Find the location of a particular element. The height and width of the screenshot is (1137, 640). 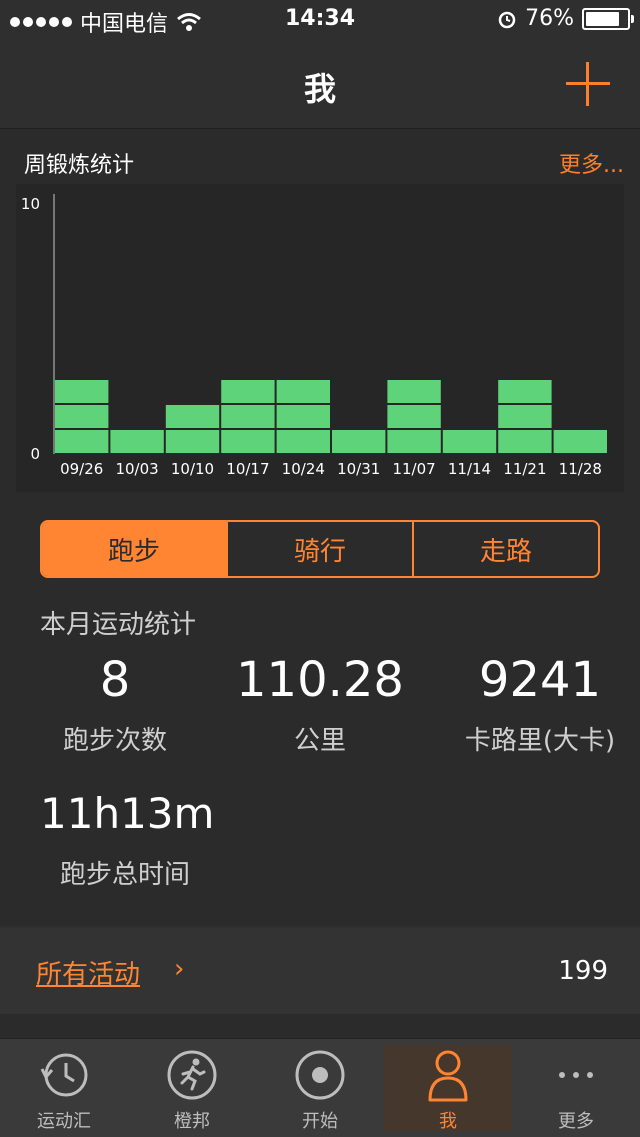

x-tick-label: 10/31 is located at coordinates (358, 469).